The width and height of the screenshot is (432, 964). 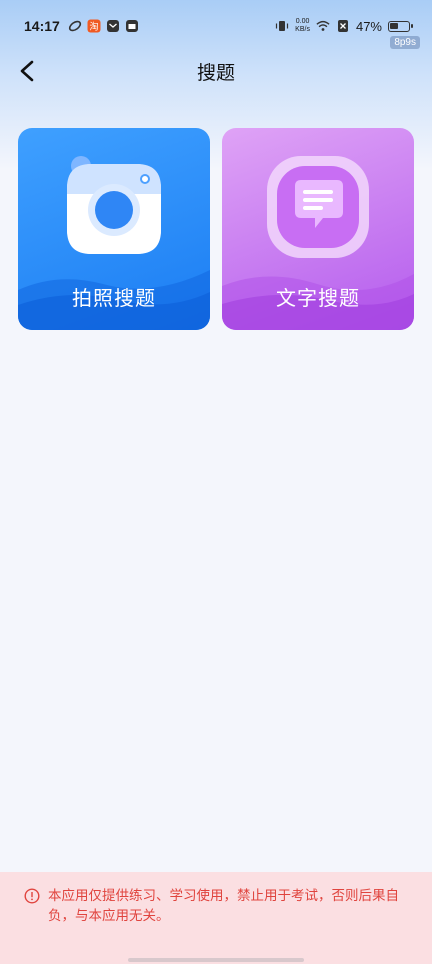 I want to click on text-search-label: 文字搜题, so click(x=318, y=298).